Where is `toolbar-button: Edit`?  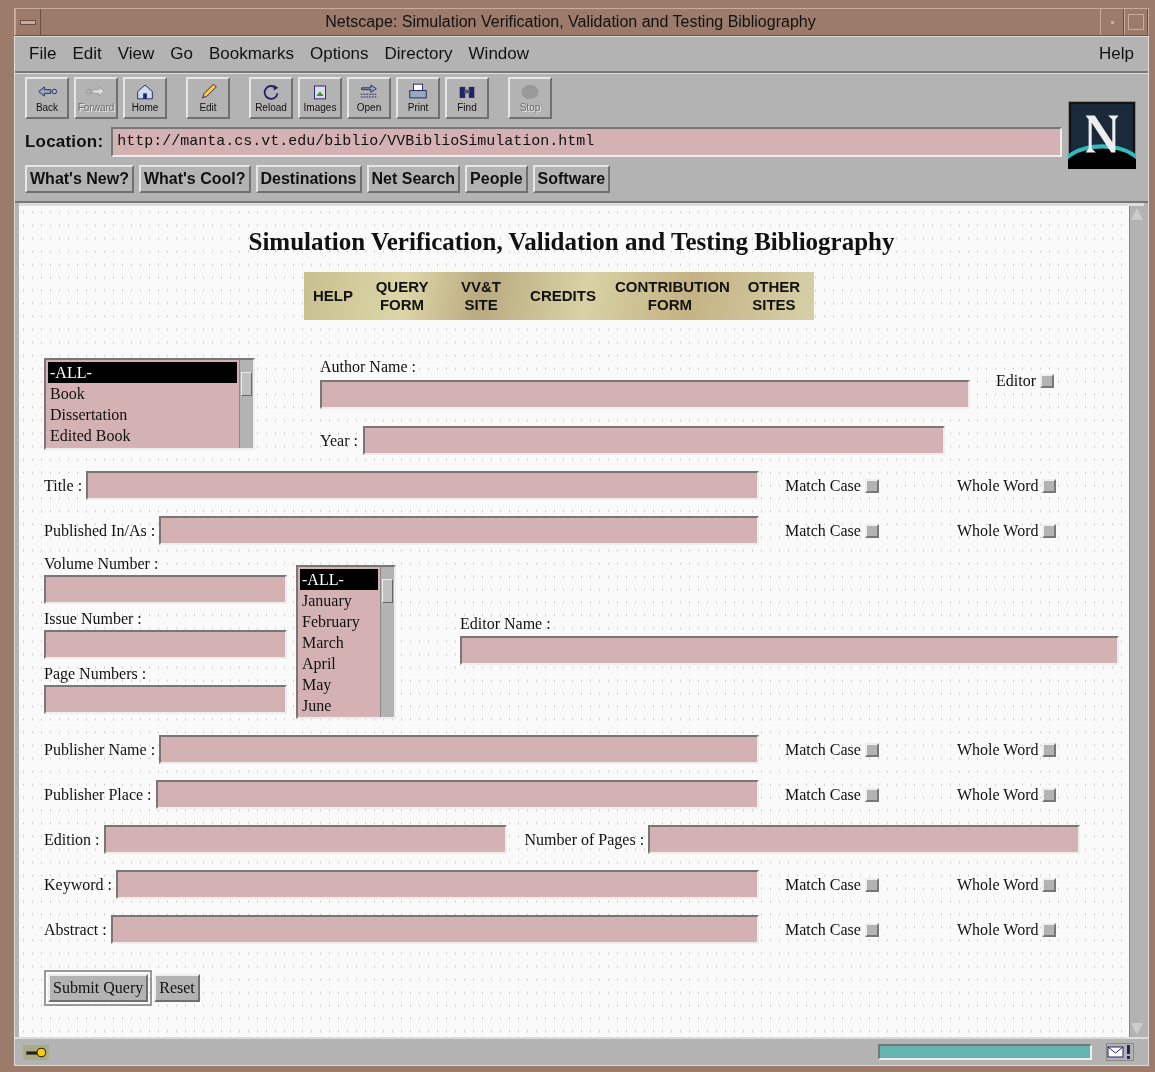
toolbar-button: Edit is located at coordinates (208, 98).